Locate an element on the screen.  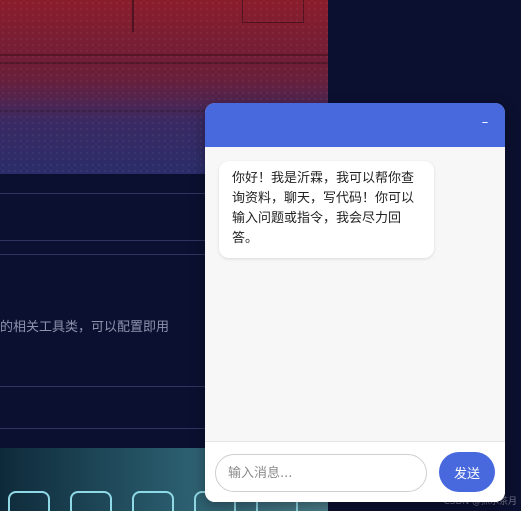
minimize-icon: – is located at coordinates (485, 123).